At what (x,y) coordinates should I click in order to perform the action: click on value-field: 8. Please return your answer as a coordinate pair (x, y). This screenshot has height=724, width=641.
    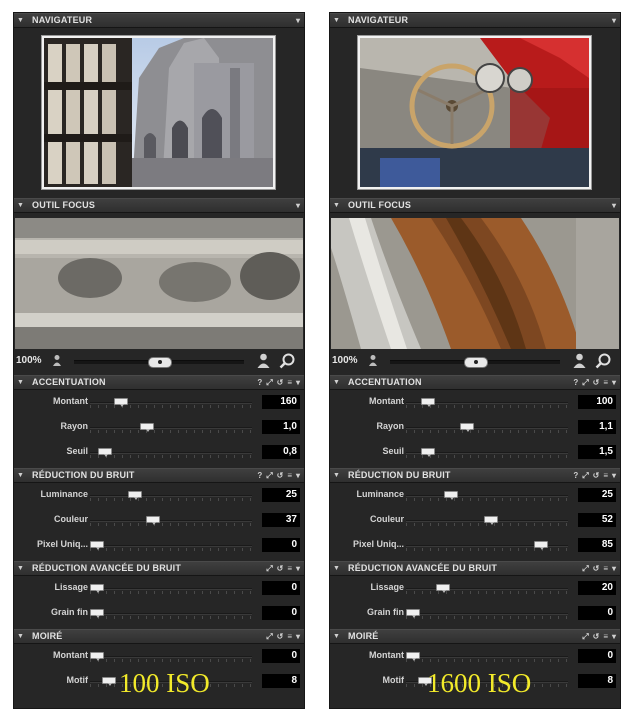
    Looking at the image, I should click on (597, 681).